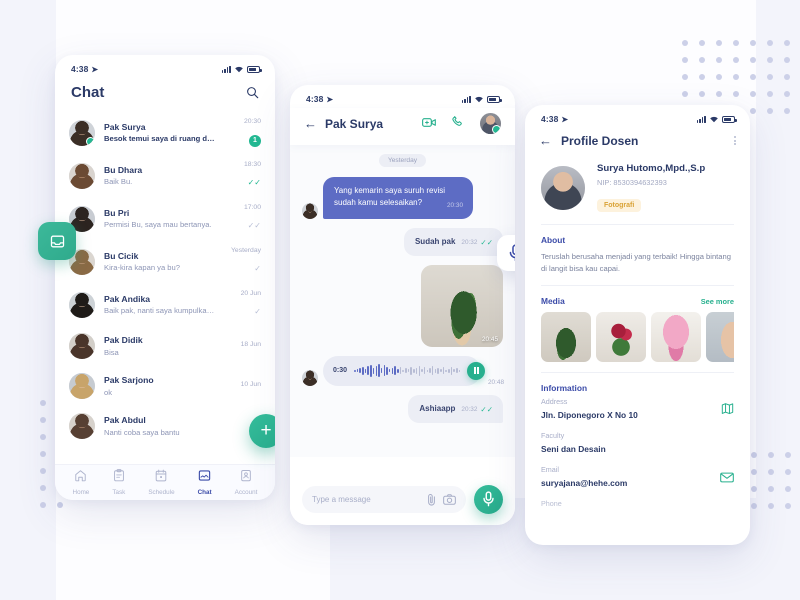 The height and width of the screenshot is (600, 800). Describe the element at coordinates (384, 499) in the screenshot. I see `message-input: Type a message` at that location.